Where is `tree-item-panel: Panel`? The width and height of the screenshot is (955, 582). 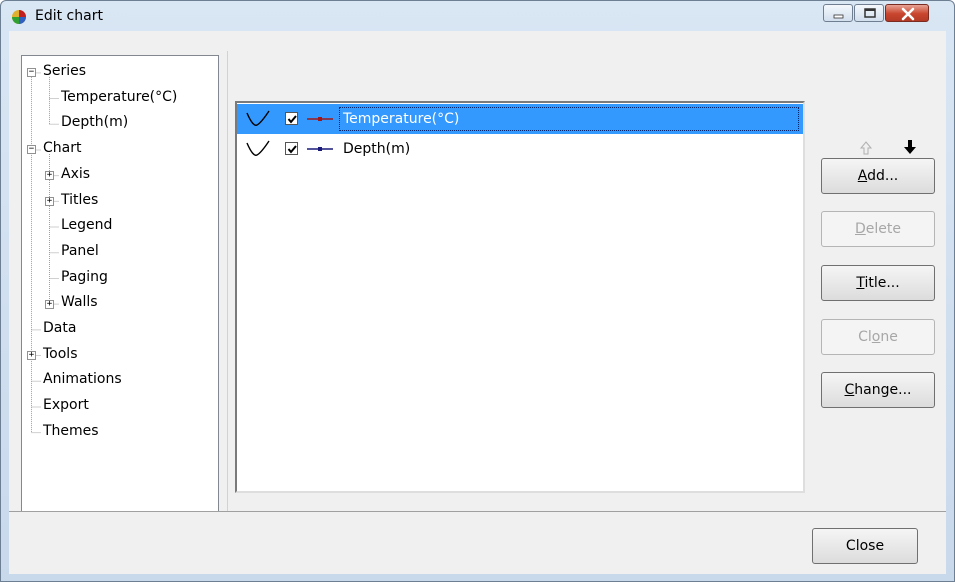 tree-item-panel: Panel is located at coordinates (80, 251).